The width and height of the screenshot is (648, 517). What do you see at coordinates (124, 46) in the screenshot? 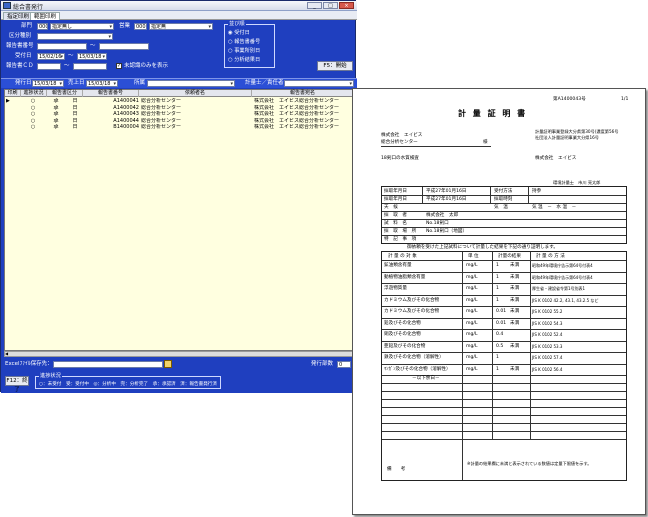
I see `report-number-to-input` at bounding box center [124, 46].